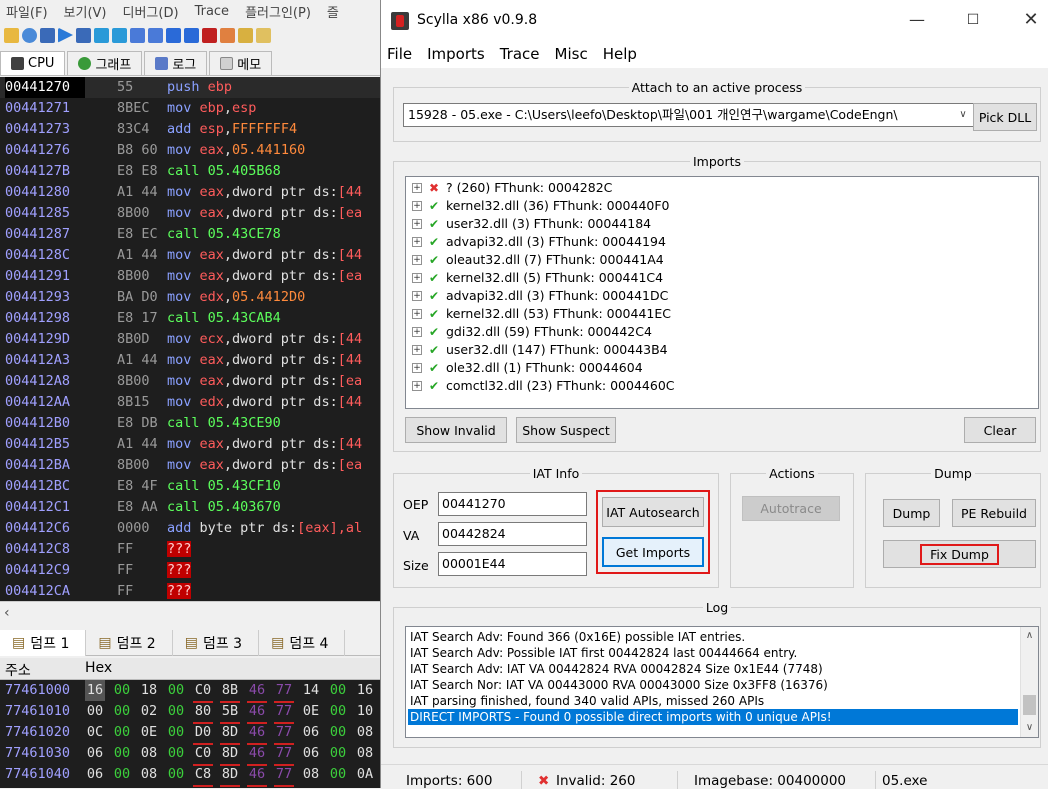  Describe the element at coordinates (994, 513) in the screenshot. I see `pe-rebuild-button: PE Rebuild` at that location.